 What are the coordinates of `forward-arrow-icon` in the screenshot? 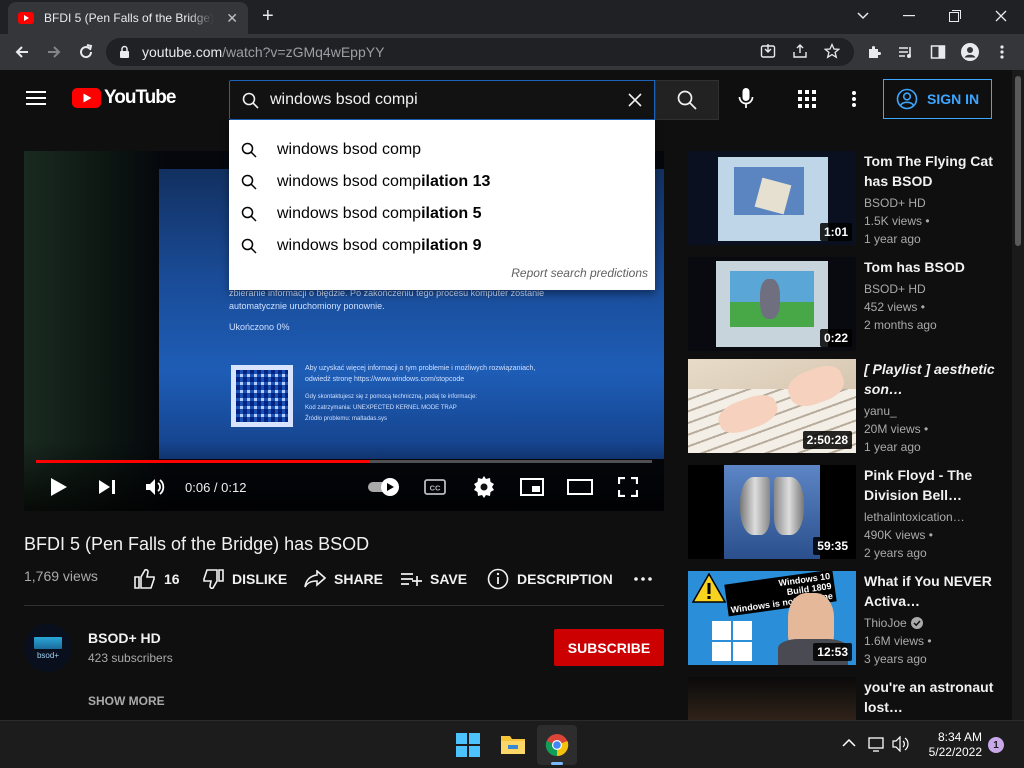 It's located at (54, 52).